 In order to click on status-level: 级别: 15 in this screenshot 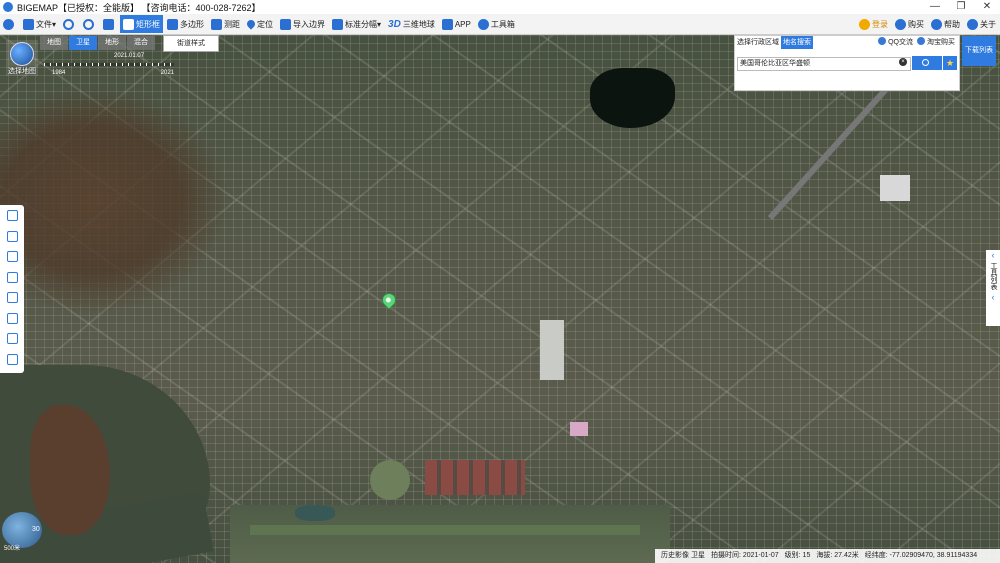, I will do `click(797, 555)`.